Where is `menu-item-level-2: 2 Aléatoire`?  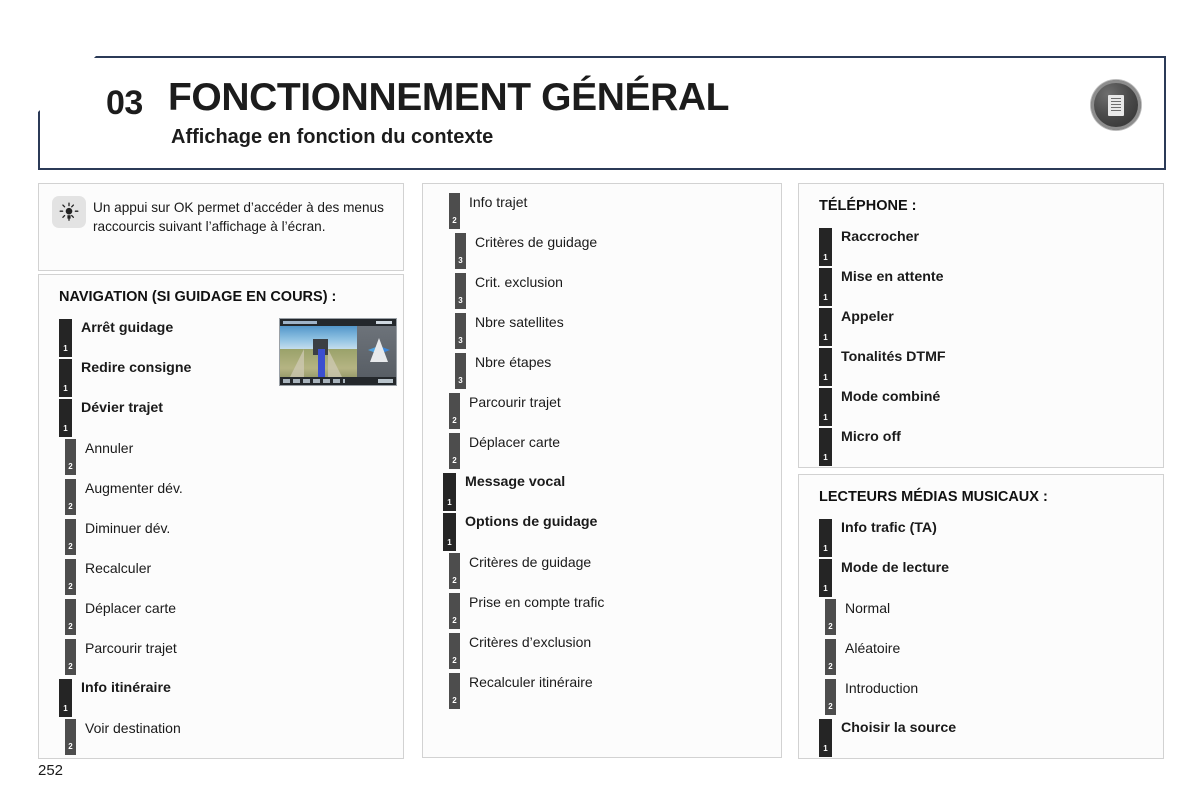 menu-item-level-2: 2 Aléatoire is located at coordinates (862, 659).